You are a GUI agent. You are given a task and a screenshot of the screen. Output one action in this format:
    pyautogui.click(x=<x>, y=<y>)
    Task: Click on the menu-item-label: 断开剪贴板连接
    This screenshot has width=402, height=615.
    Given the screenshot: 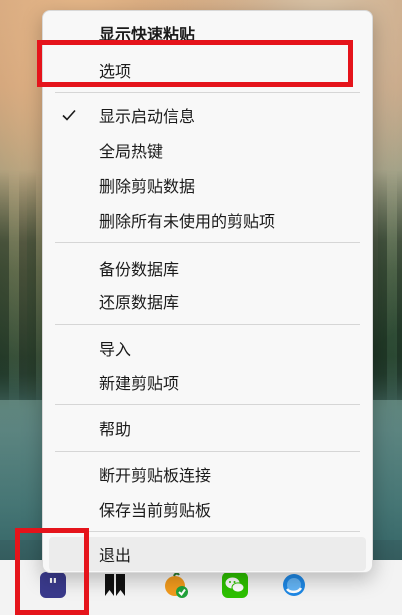 What is the action you would take?
    pyautogui.click(x=155, y=475)
    